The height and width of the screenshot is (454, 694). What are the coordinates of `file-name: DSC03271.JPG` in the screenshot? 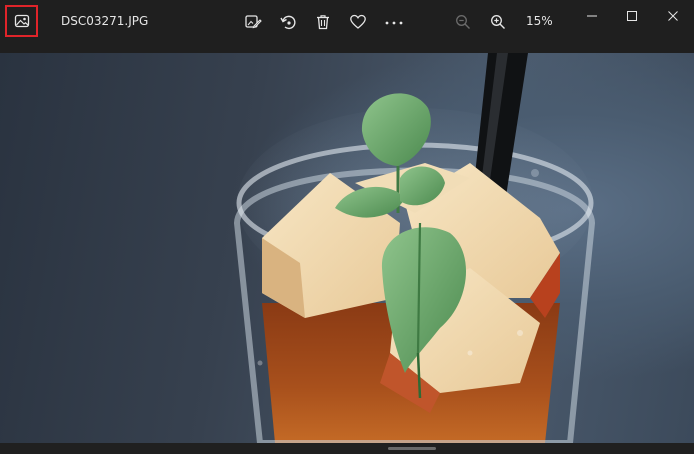 It's located at (105, 21).